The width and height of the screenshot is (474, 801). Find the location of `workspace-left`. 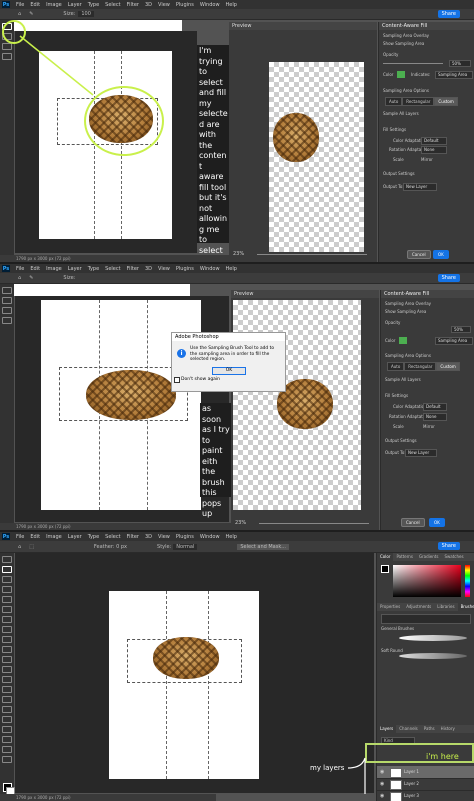

workspace-left is located at coordinates (122, 409).